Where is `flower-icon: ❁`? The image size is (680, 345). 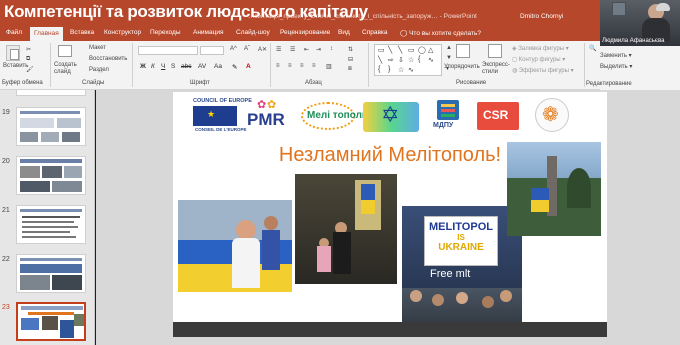 flower-icon: ❁ is located at coordinates (550, 115).